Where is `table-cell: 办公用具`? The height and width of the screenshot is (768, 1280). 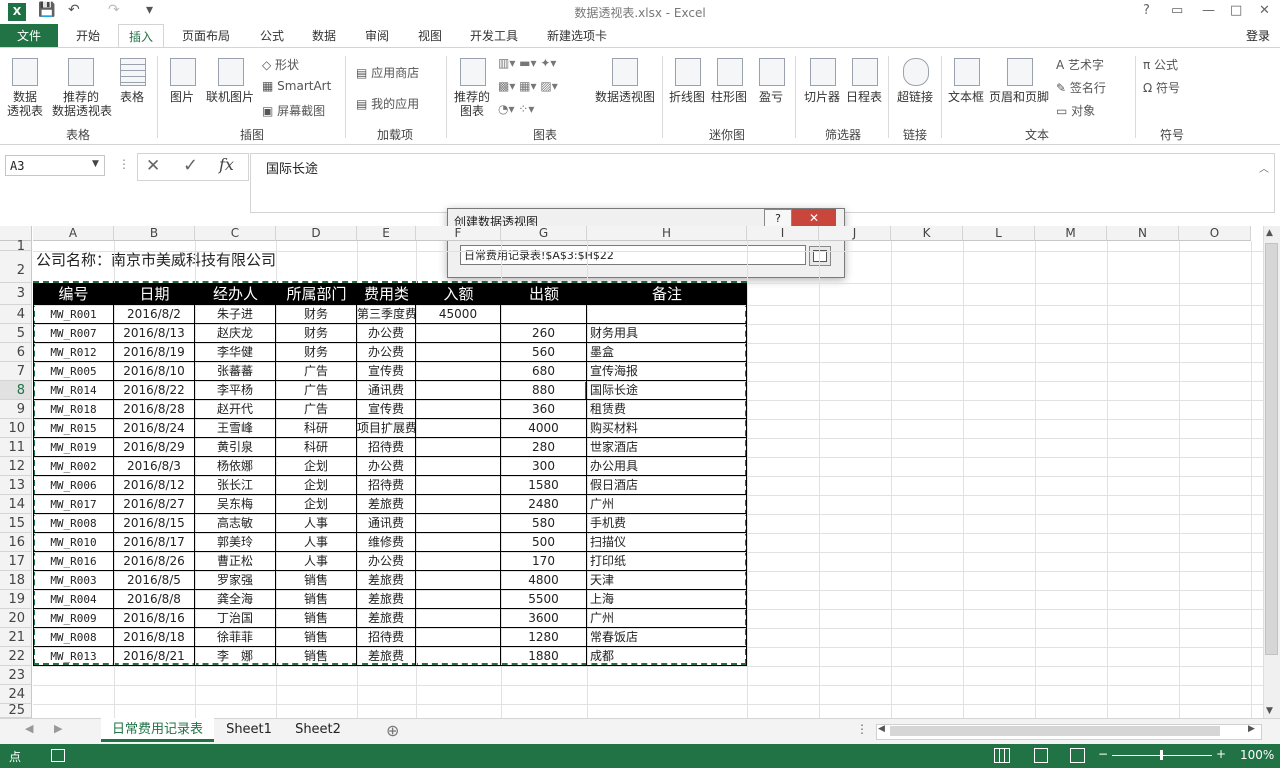
table-cell: 办公用具 is located at coordinates (667, 466).